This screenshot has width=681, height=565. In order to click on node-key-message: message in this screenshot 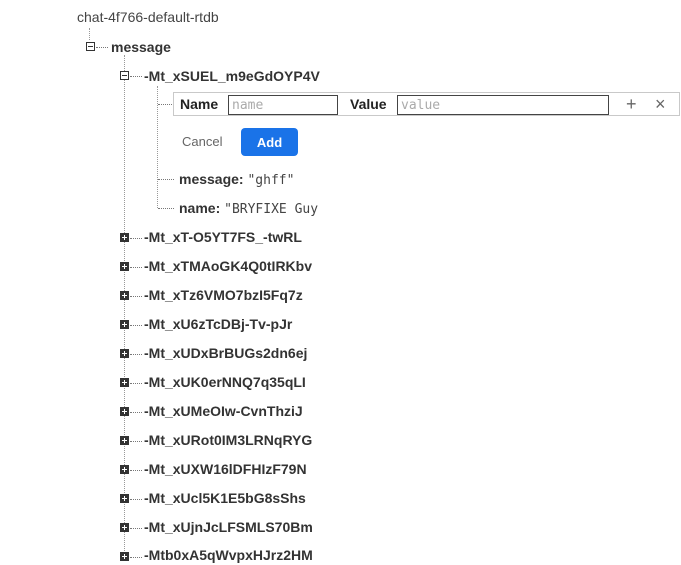, I will do `click(141, 47)`.